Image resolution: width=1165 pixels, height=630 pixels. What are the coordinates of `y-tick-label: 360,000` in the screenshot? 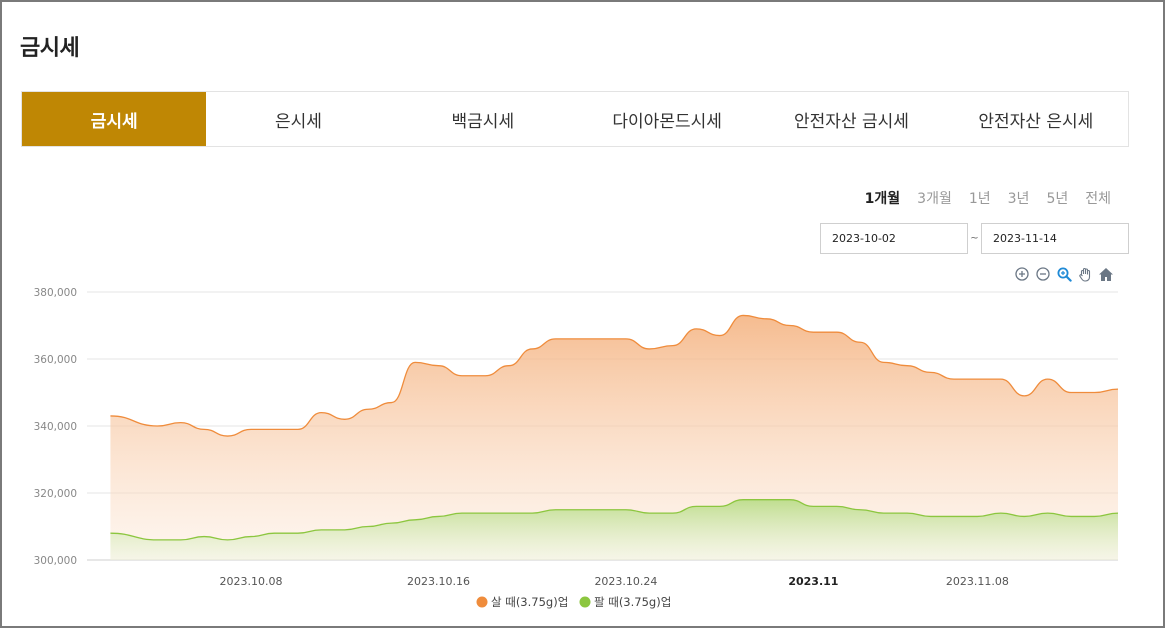 It's located at (55, 360).